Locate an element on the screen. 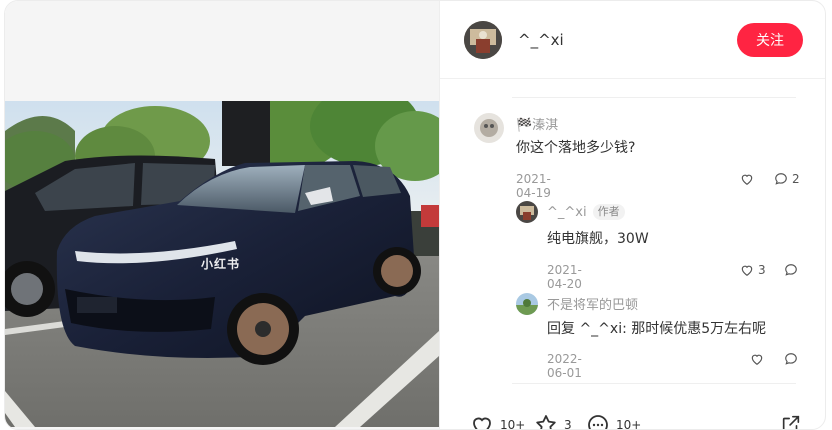 The height and width of the screenshot is (430, 832). collect-total: 3 is located at coordinates (568, 424).